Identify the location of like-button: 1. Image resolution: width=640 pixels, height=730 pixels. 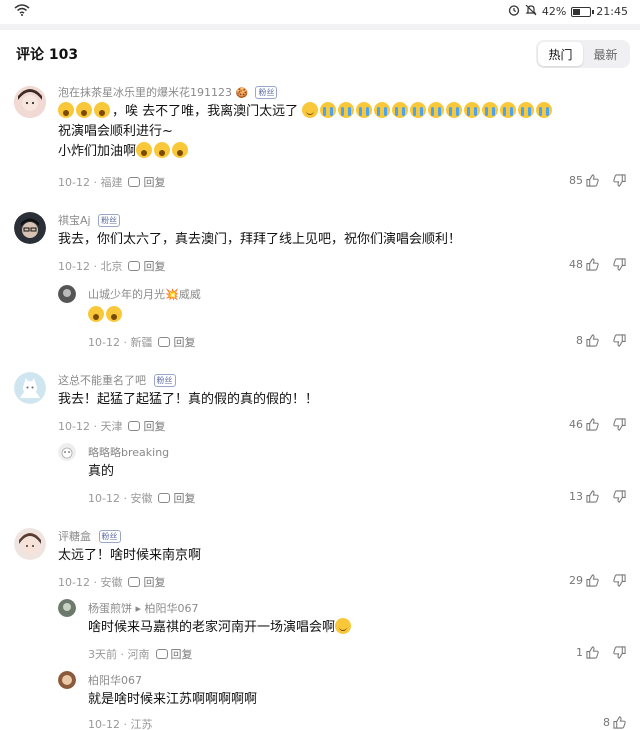
(587, 652).